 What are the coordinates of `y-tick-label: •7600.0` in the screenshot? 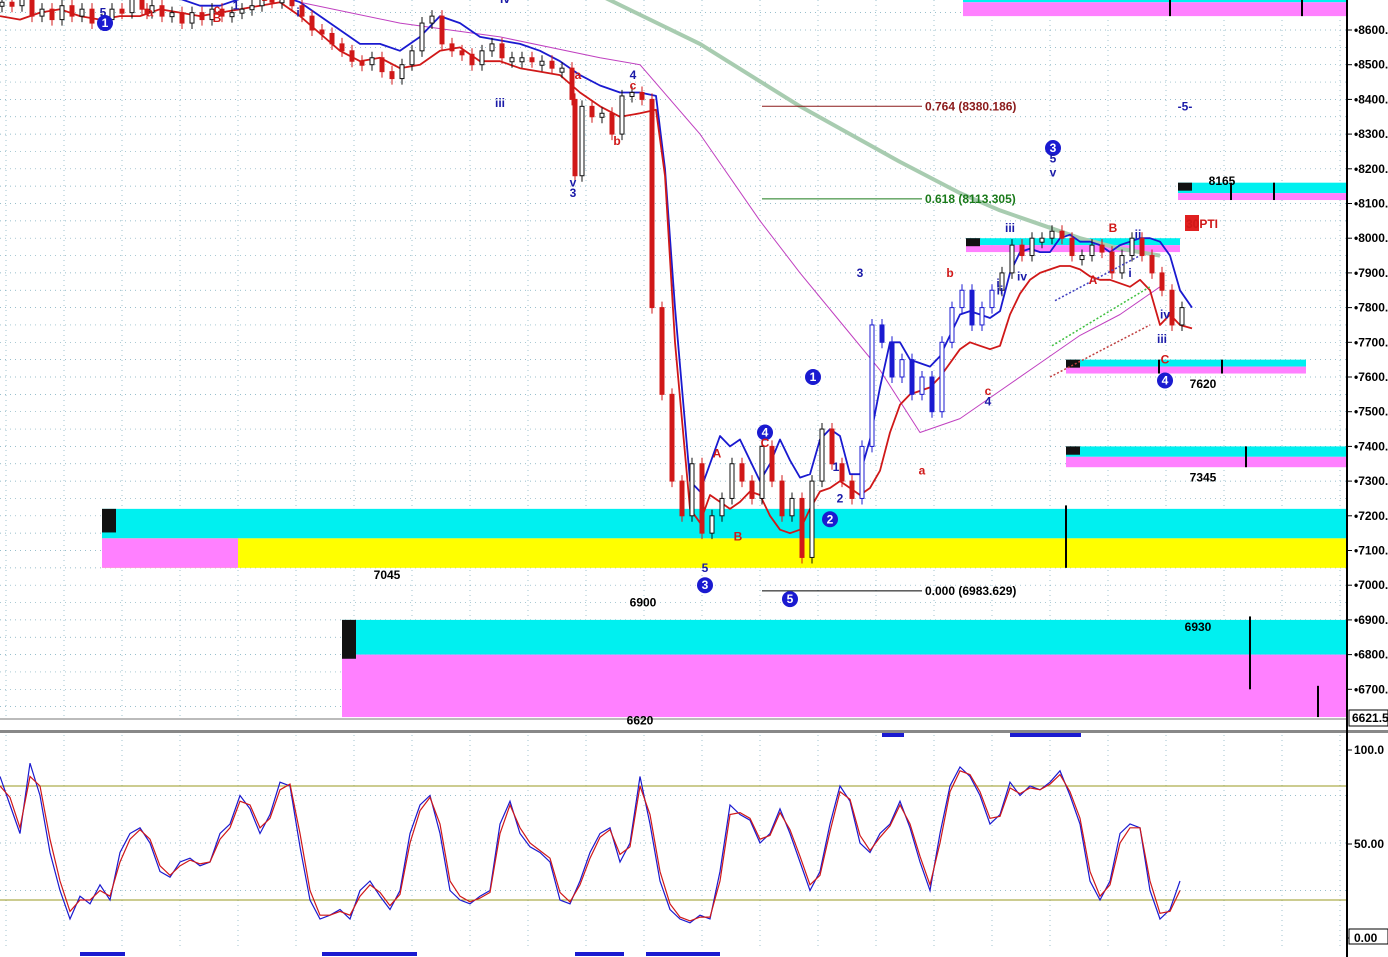 It's located at (1371, 377).